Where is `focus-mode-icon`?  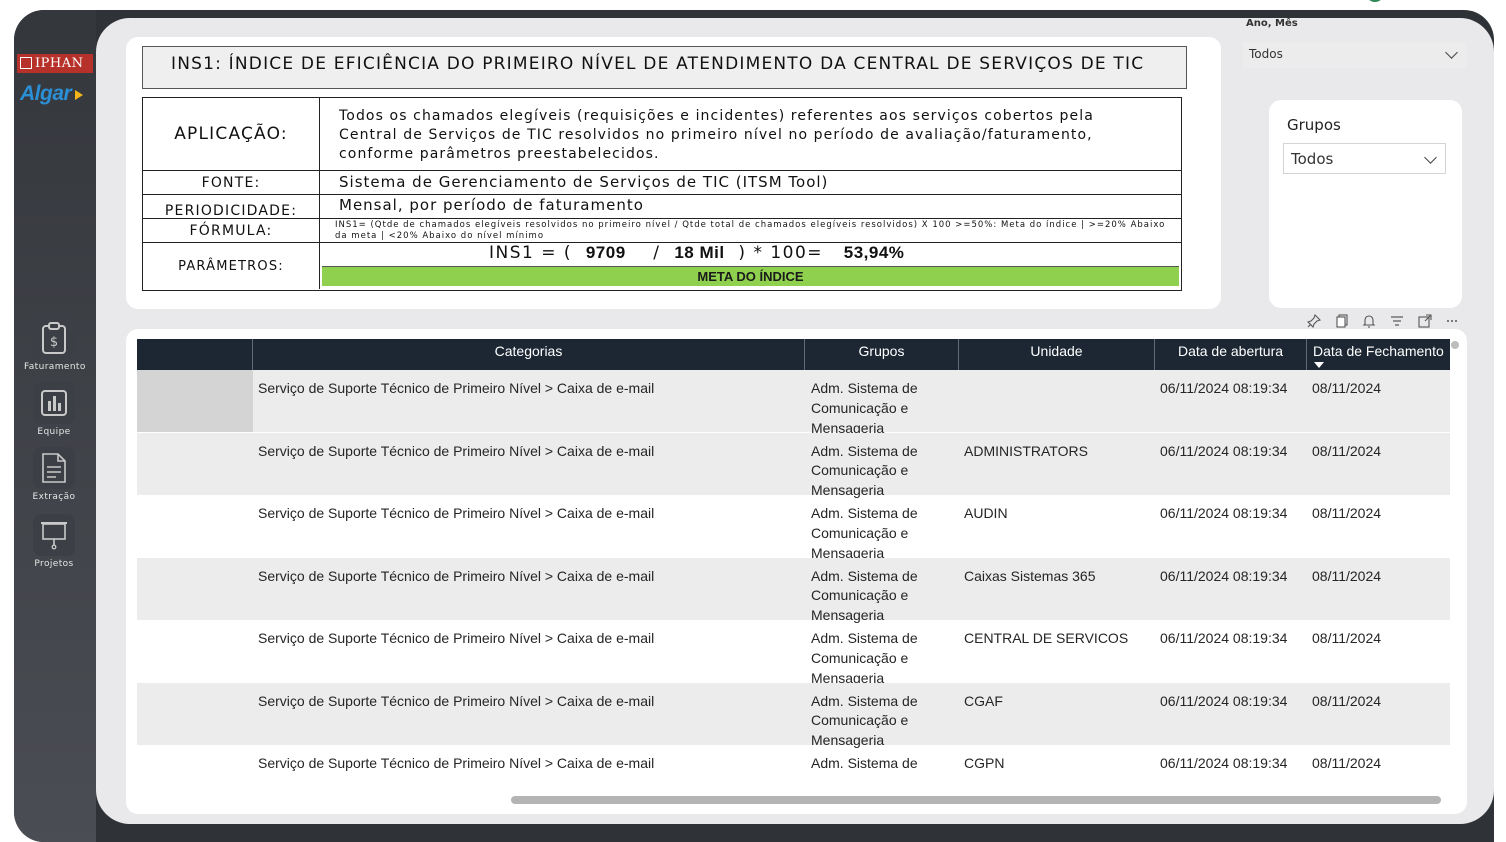 focus-mode-icon is located at coordinates (1425, 321).